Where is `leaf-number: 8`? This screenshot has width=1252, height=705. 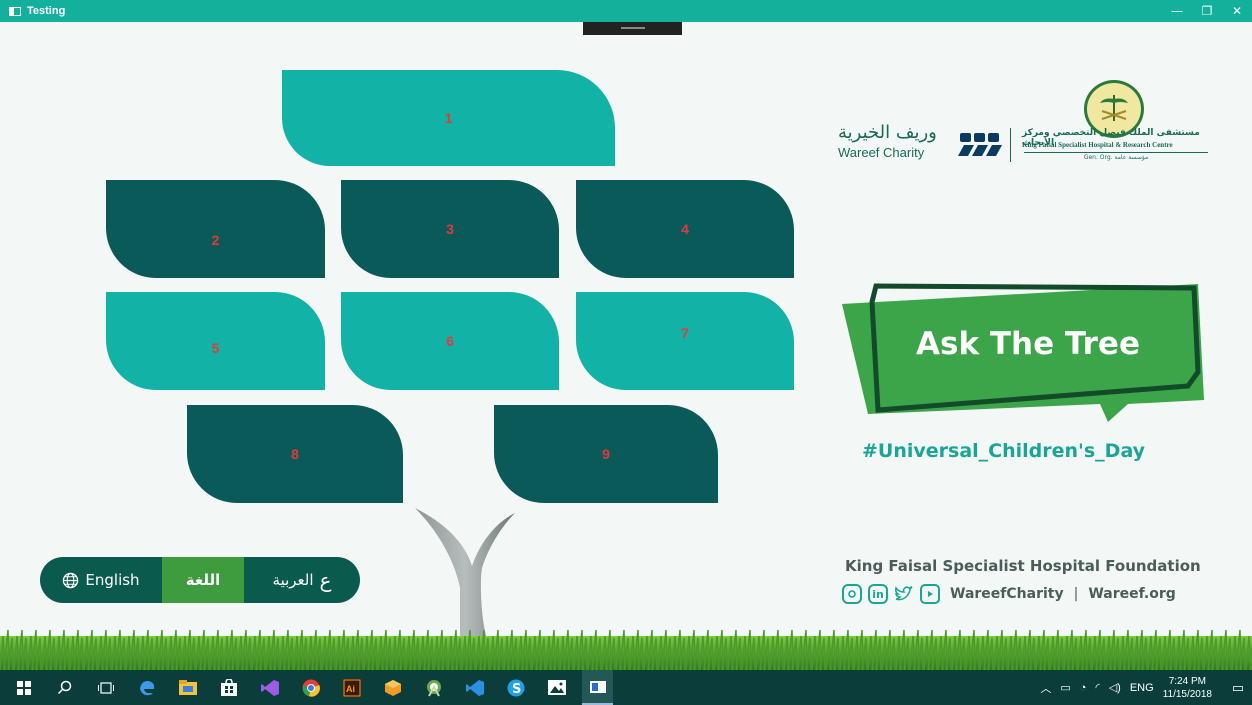 leaf-number: 8 is located at coordinates (295, 454).